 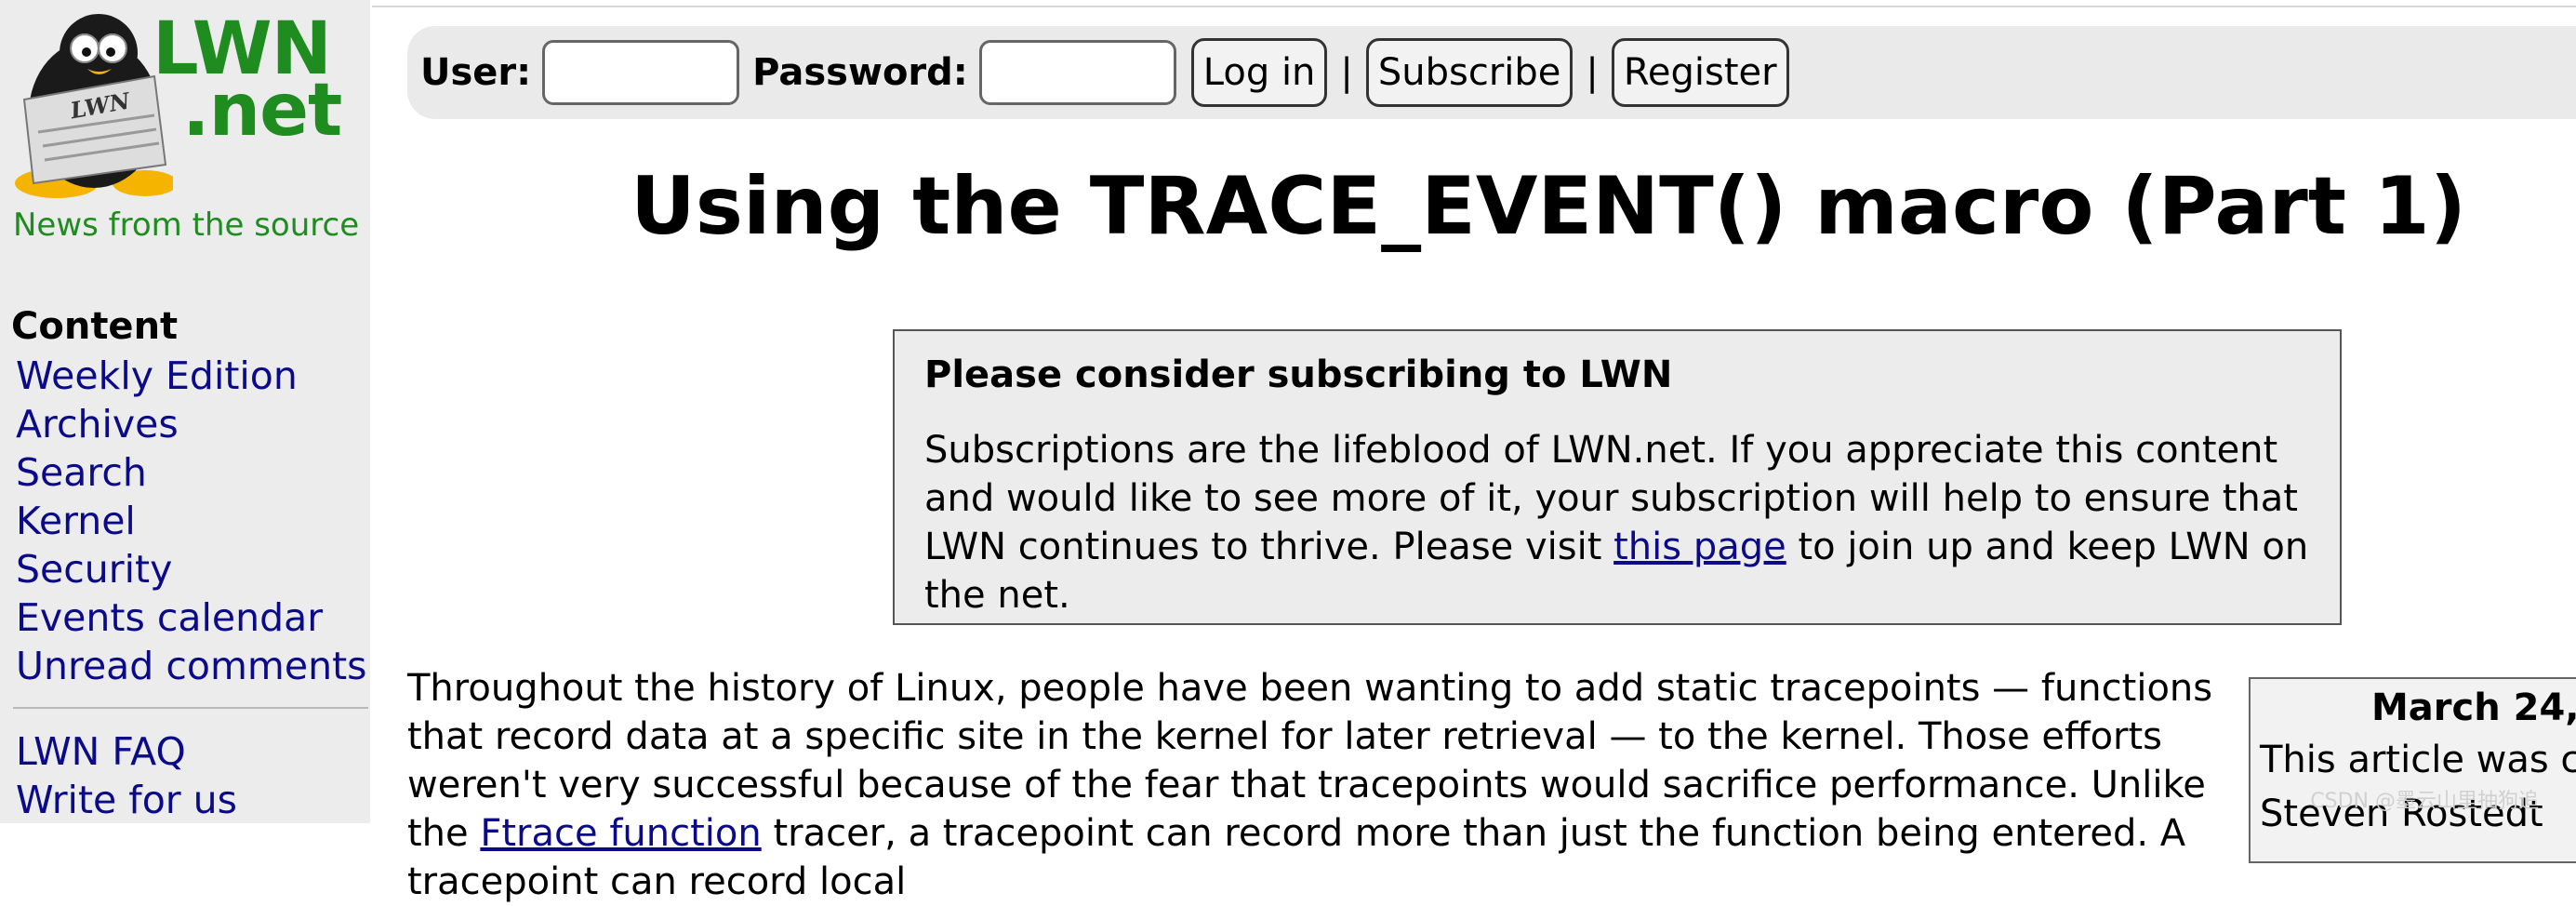 What do you see at coordinates (1469, 72) in the screenshot?
I see `subscribe-button: Subscribe` at bounding box center [1469, 72].